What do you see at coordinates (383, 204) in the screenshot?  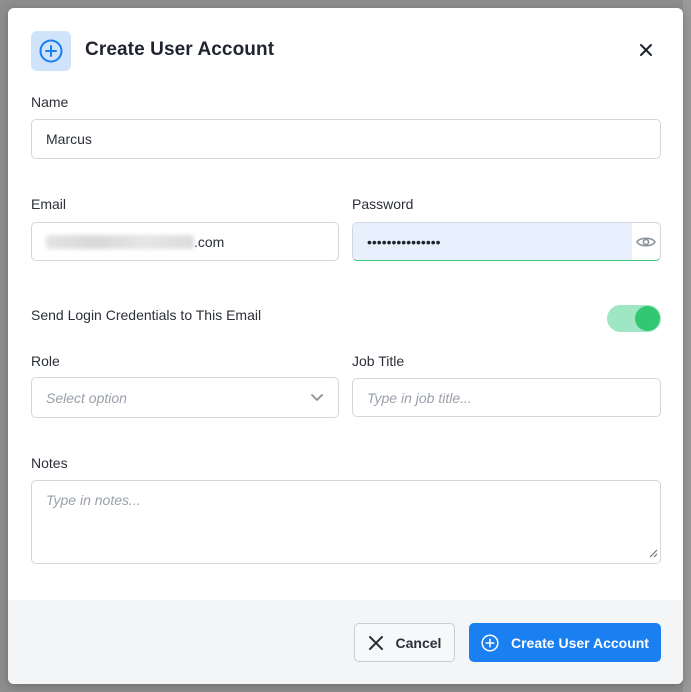 I see `password-label: Password` at bounding box center [383, 204].